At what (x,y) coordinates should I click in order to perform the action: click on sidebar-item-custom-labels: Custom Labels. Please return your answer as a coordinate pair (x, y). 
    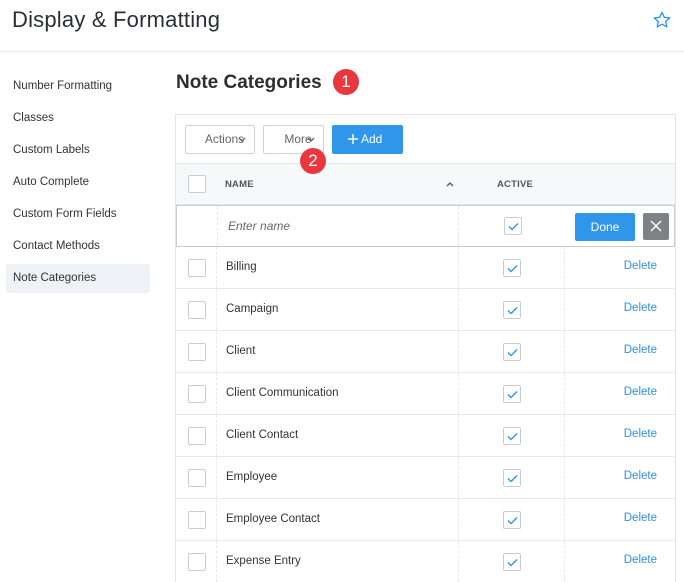
    Looking at the image, I should click on (78, 150).